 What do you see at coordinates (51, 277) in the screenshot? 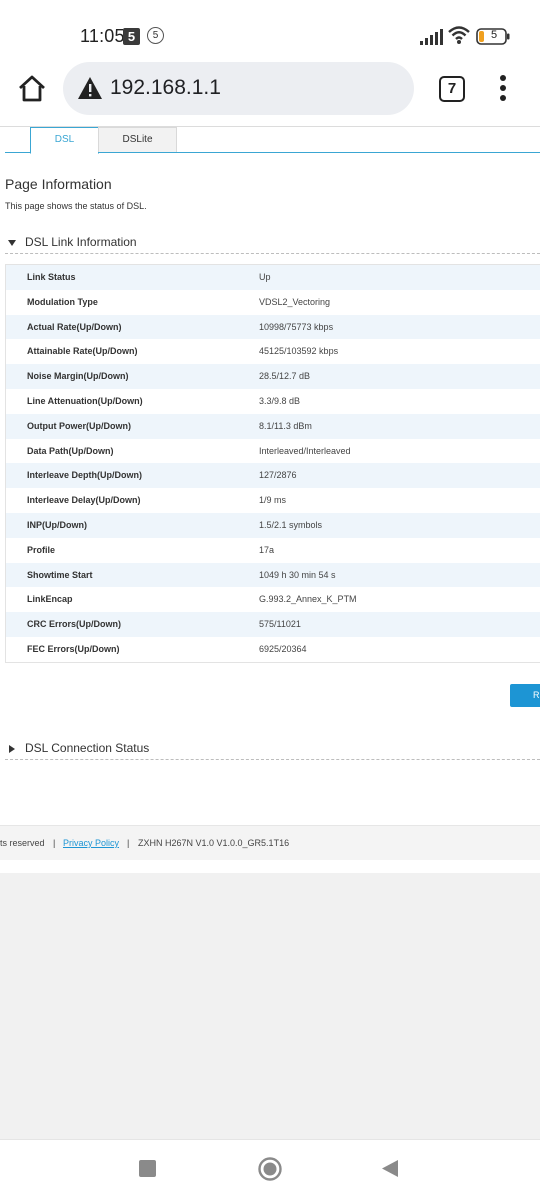
I see `row-label: Link Status` at bounding box center [51, 277].